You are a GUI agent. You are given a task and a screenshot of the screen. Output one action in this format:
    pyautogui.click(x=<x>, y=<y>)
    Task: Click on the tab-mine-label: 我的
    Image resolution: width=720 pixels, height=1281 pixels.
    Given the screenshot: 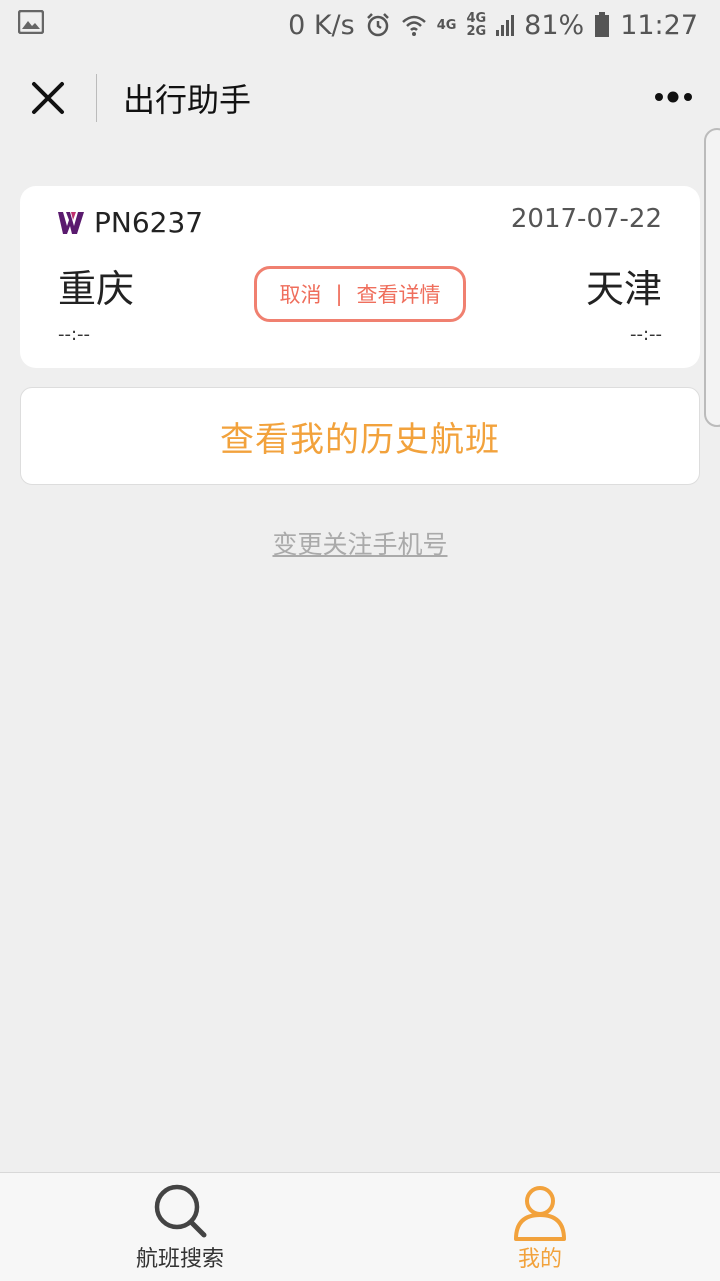 What is the action you would take?
    pyautogui.click(x=539, y=1259)
    